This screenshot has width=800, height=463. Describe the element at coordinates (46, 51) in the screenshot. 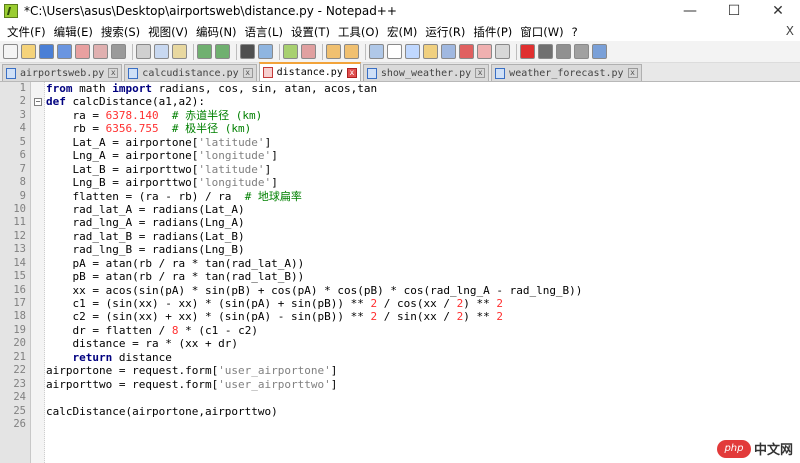

I see `save-icon` at that location.